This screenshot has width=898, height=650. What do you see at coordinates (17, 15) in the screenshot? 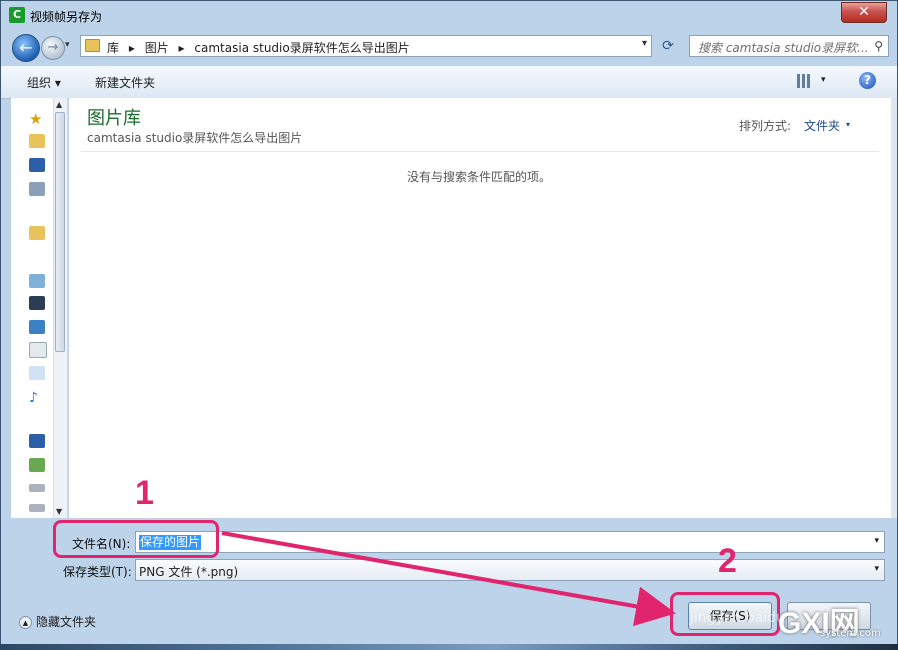
I see `camtasia-app-icon: C` at bounding box center [17, 15].